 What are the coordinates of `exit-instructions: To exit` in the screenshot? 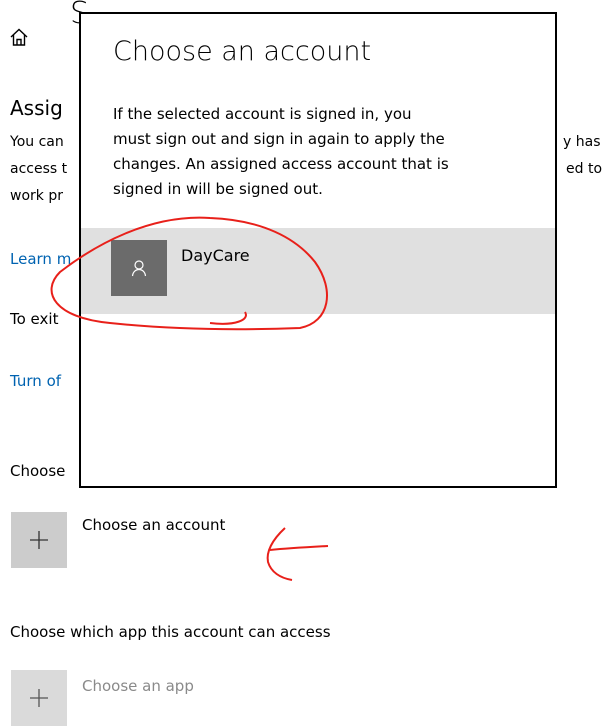 It's located at (34, 319).